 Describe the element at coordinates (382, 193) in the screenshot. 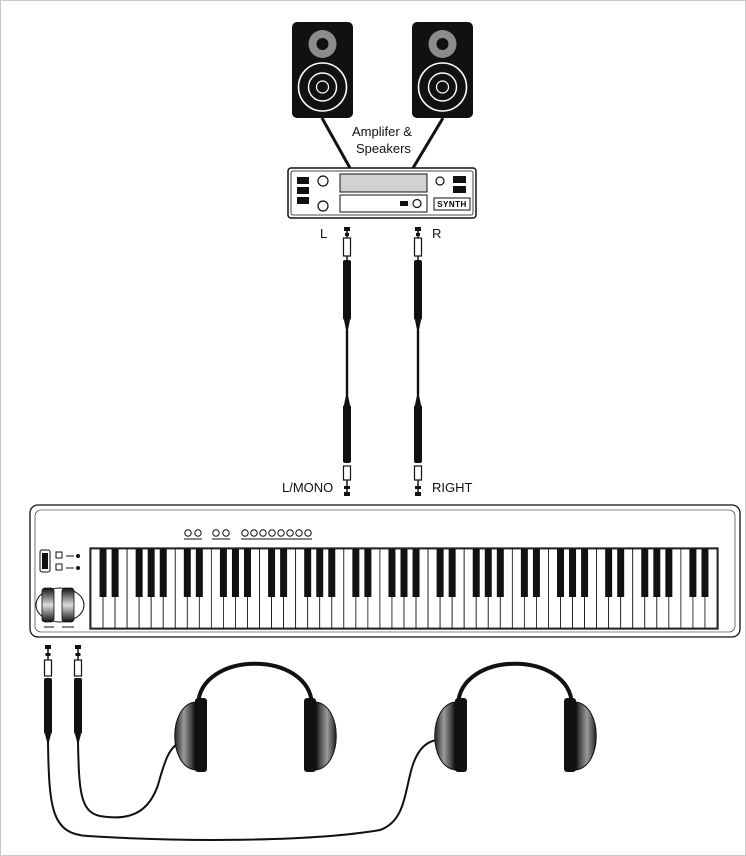

I see `amplifier-icon: SYNTH` at that location.